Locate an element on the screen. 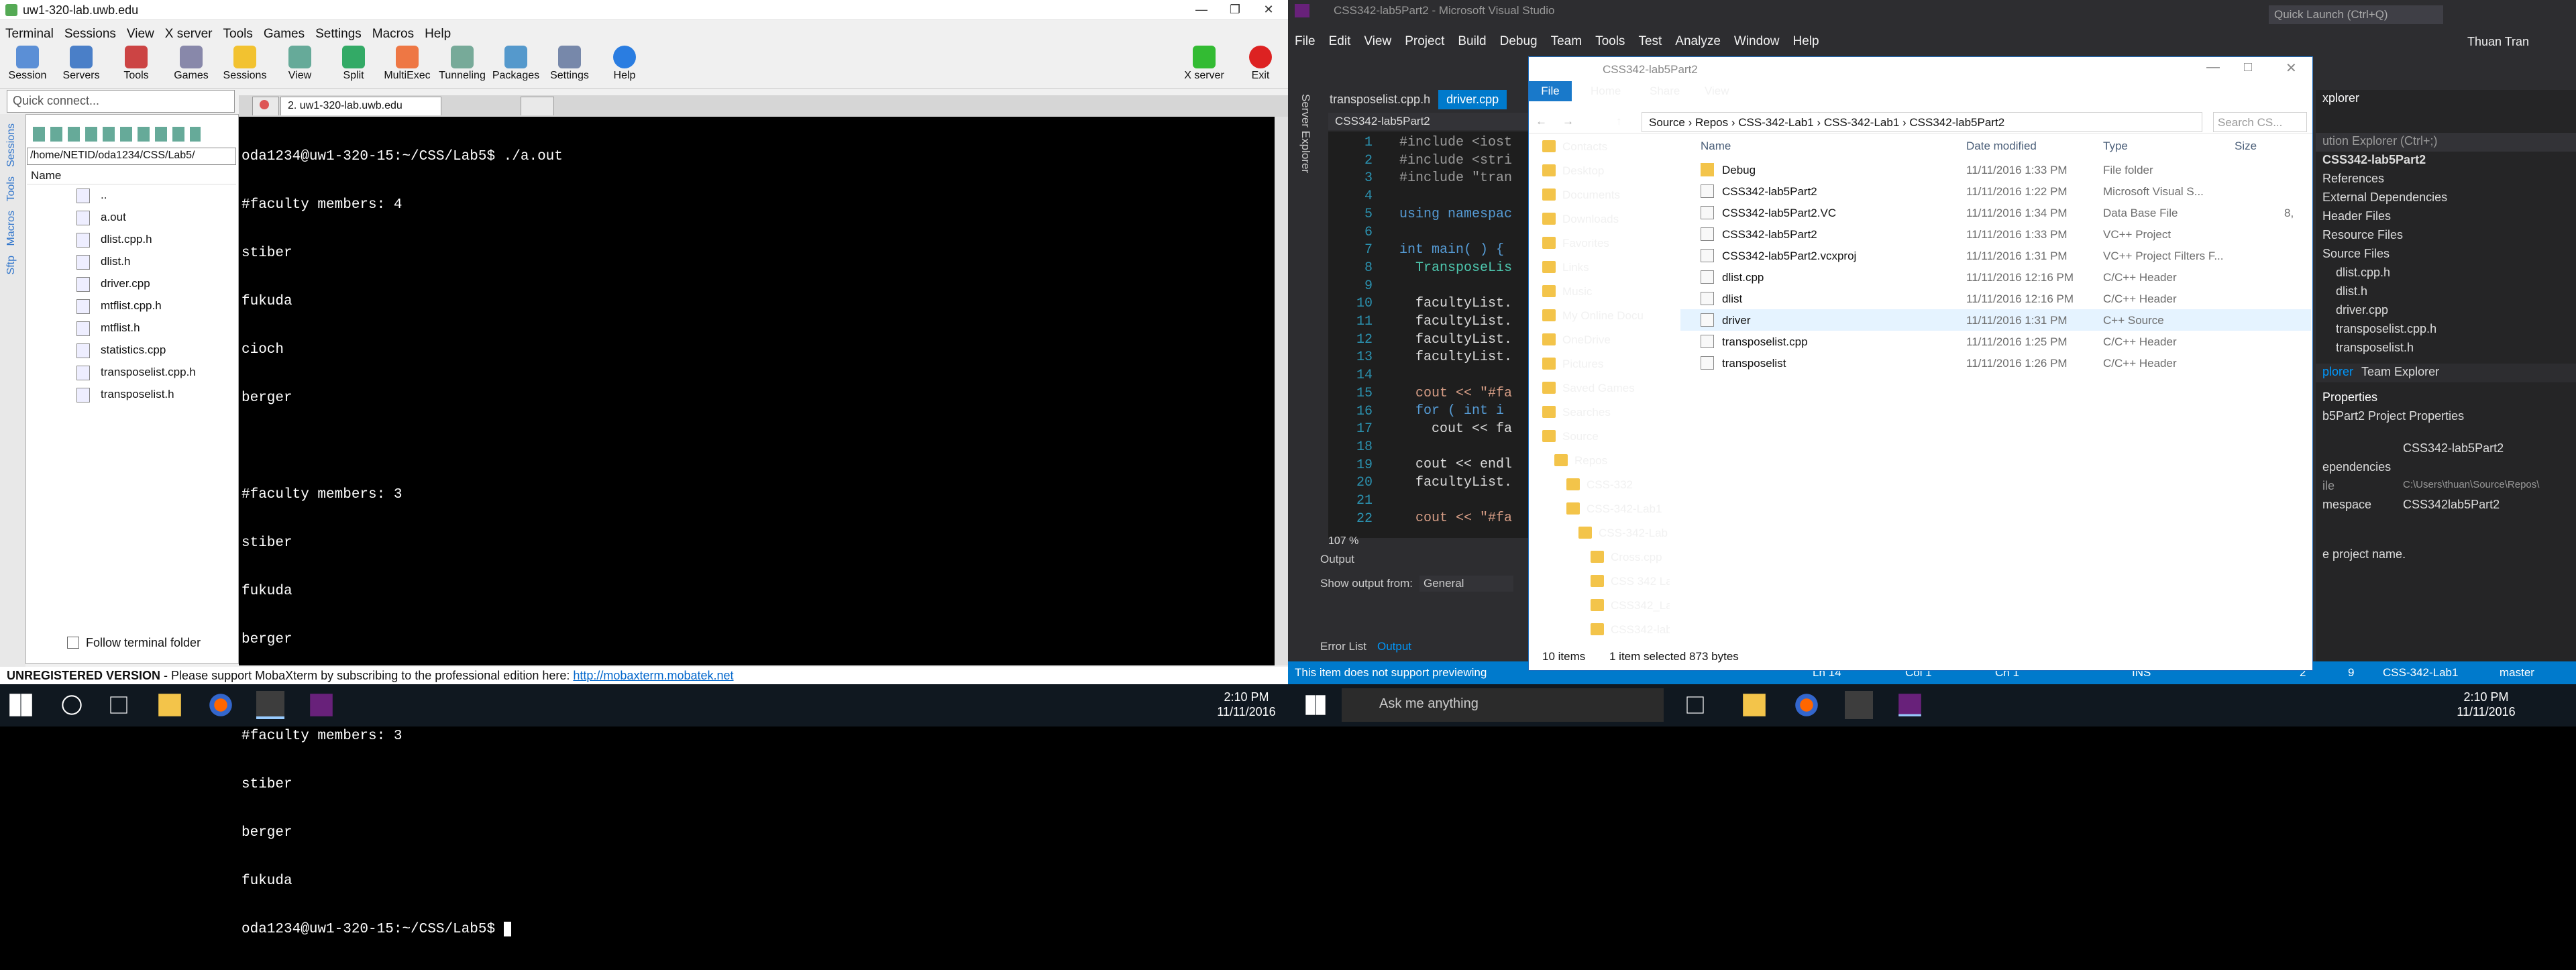  file-row: dlist 11/11/2016 12:16 PM C/C++ Header is located at coordinates (1995, 298).